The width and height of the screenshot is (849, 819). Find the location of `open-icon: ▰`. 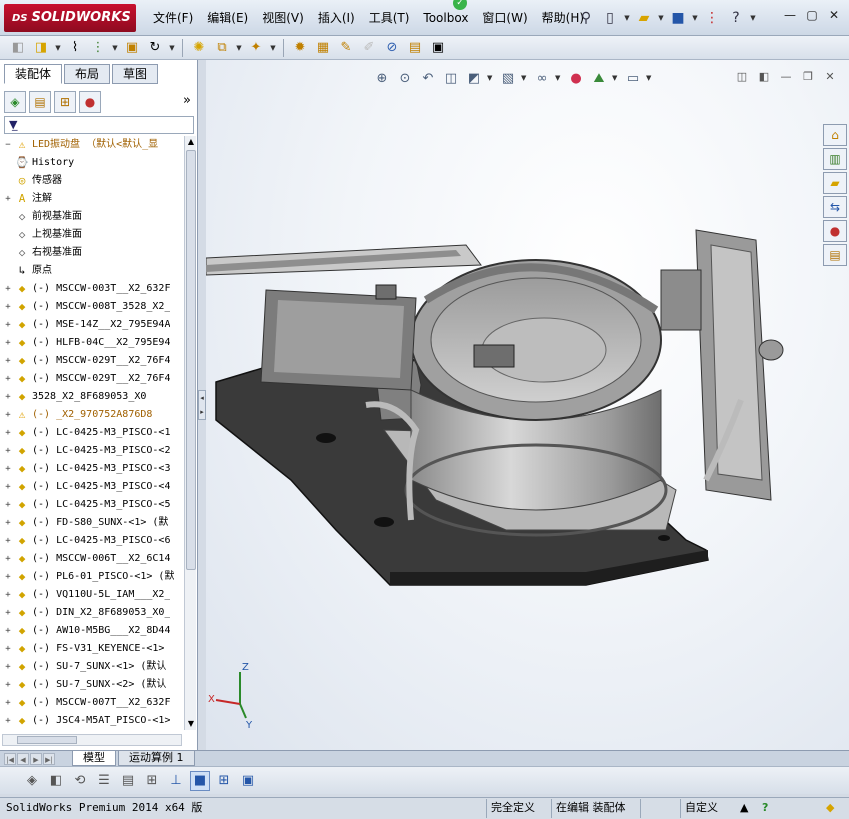

open-icon: ▰ is located at coordinates (644, 18).